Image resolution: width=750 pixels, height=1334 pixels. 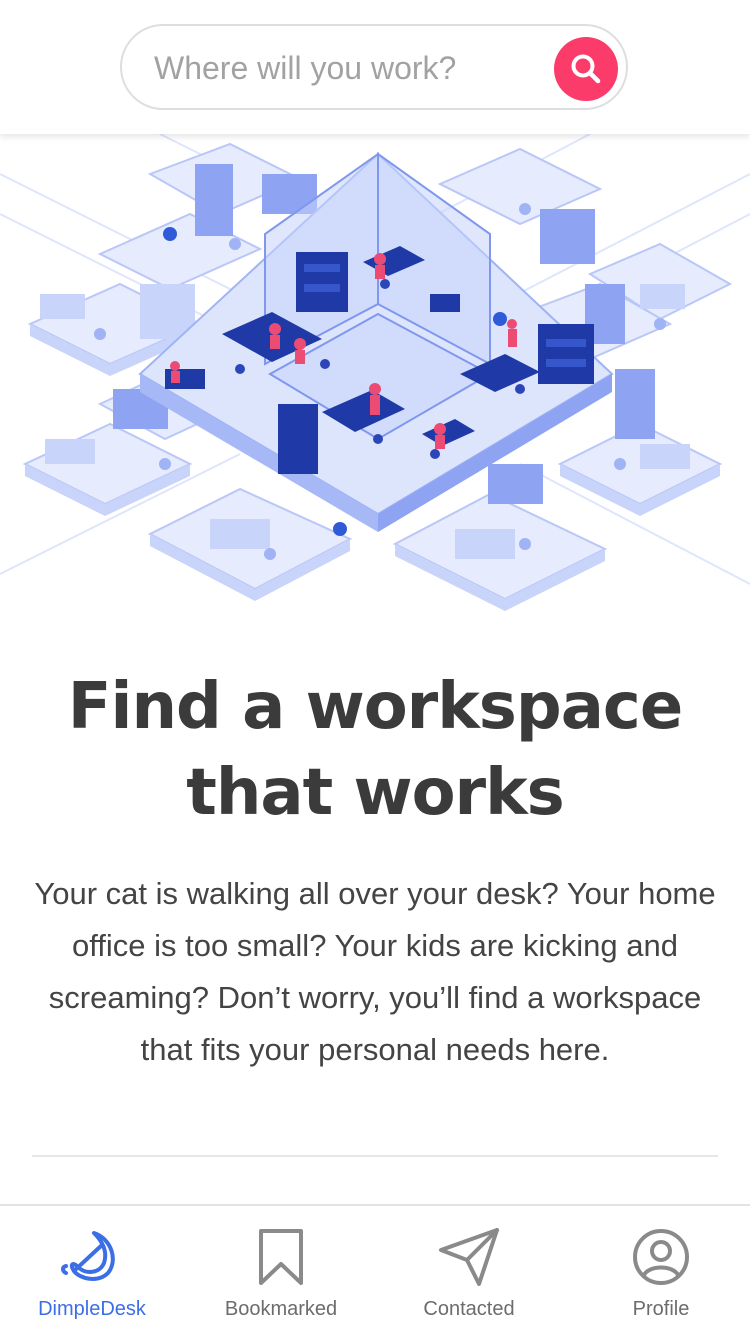 I want to click on search-input, so click(x=349, y=68).